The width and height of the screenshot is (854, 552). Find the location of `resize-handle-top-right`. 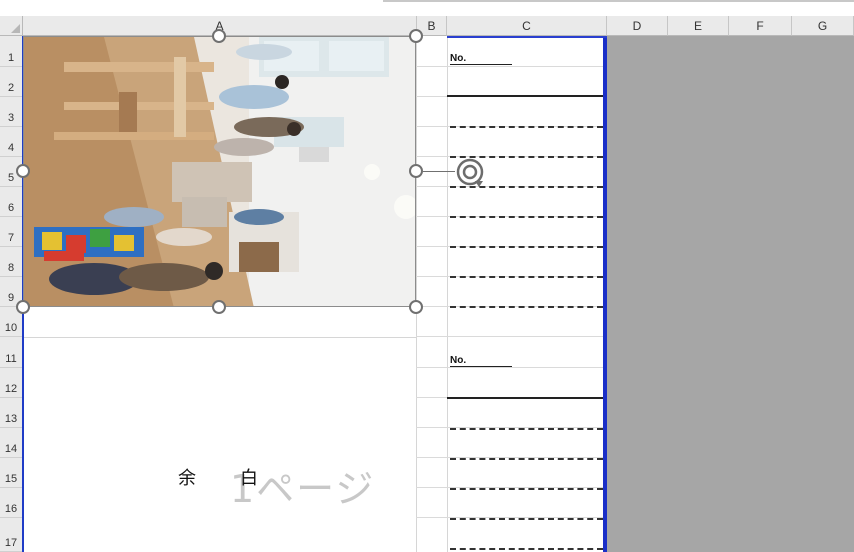

resize-handle-top-right is located at coordinates (416, 36).